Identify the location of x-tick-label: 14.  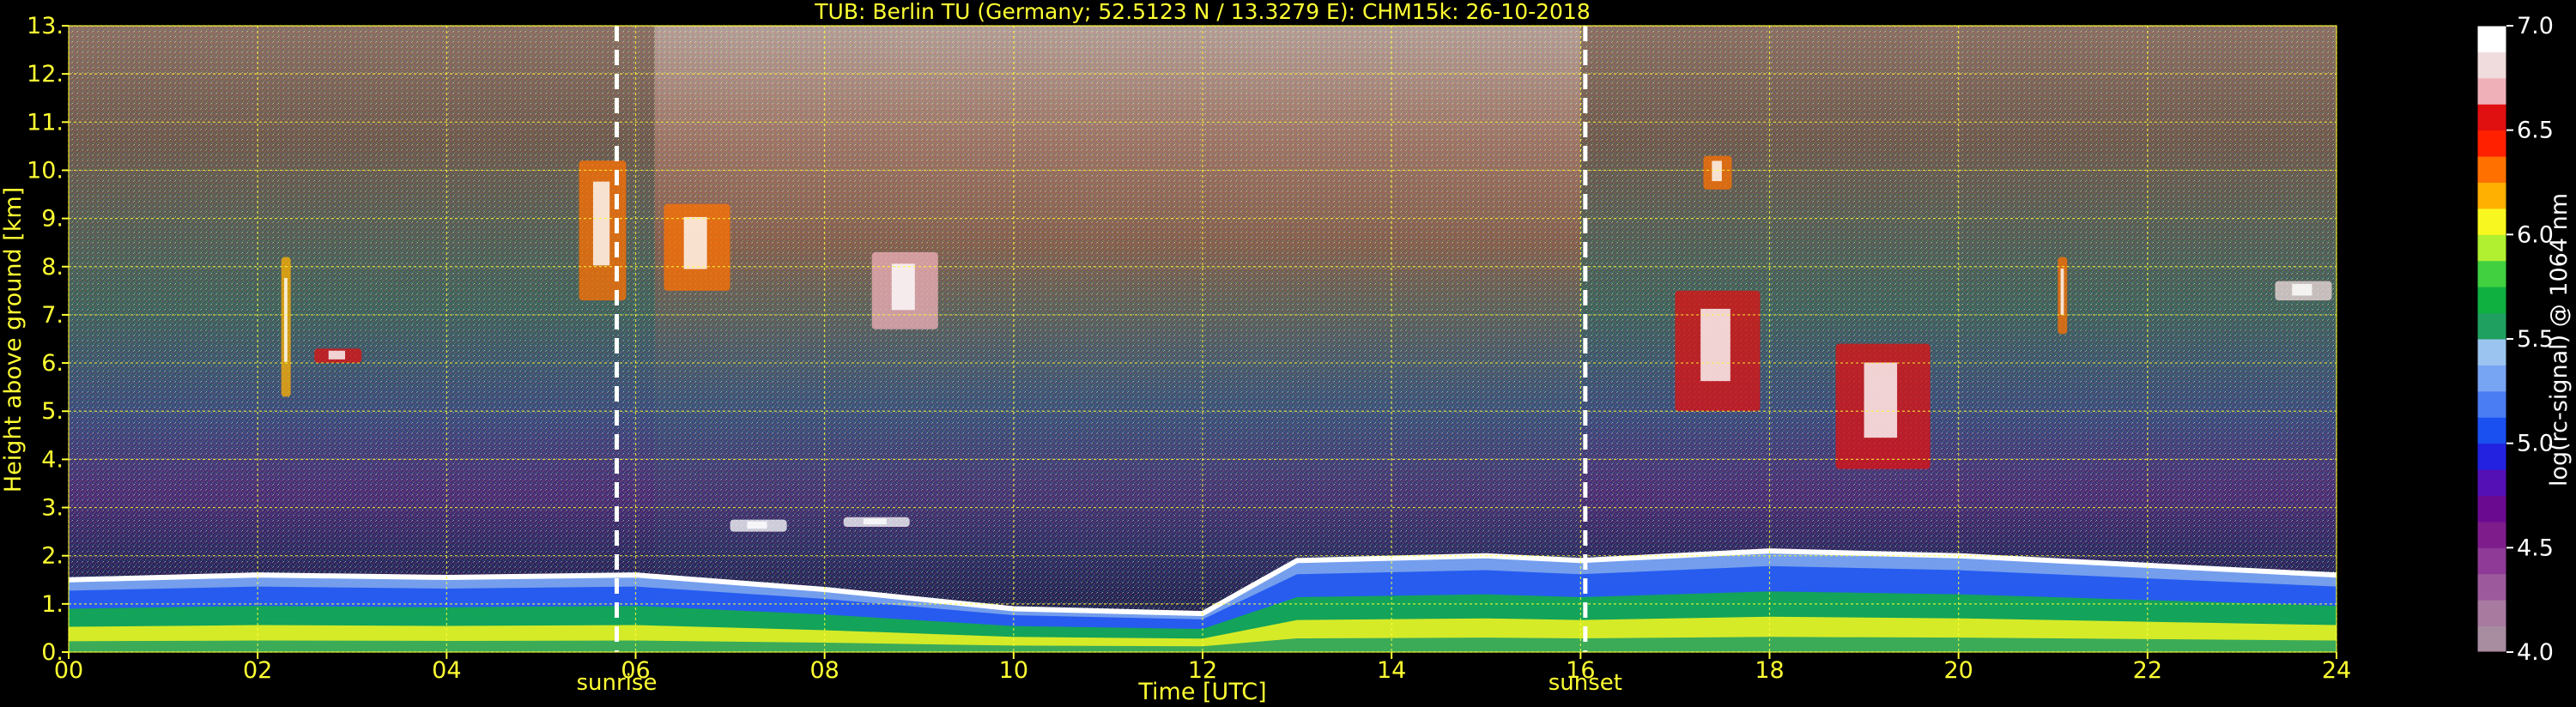
(1391, 670).